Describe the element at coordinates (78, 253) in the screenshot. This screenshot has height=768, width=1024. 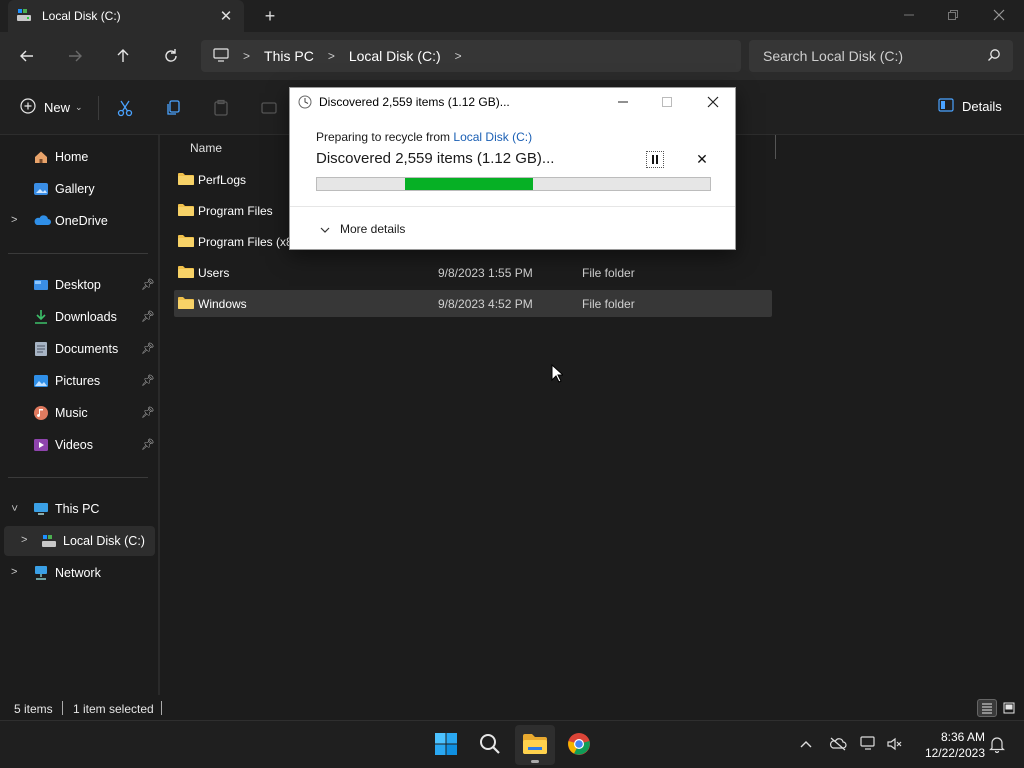
I see `sidebar-divider` at that location.